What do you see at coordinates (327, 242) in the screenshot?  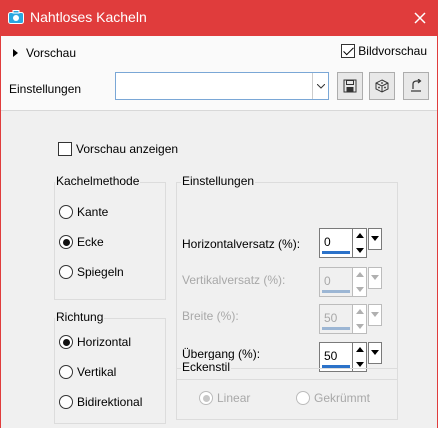 I see `horizontalversatz-value: 0` at bounding box center [327, 242].